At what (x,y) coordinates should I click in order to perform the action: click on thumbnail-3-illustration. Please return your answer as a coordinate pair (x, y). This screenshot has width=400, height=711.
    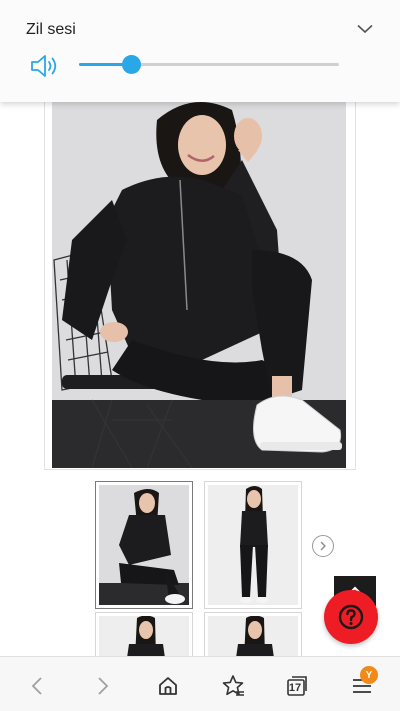
    Looking at the image, I should click on (144, 636).